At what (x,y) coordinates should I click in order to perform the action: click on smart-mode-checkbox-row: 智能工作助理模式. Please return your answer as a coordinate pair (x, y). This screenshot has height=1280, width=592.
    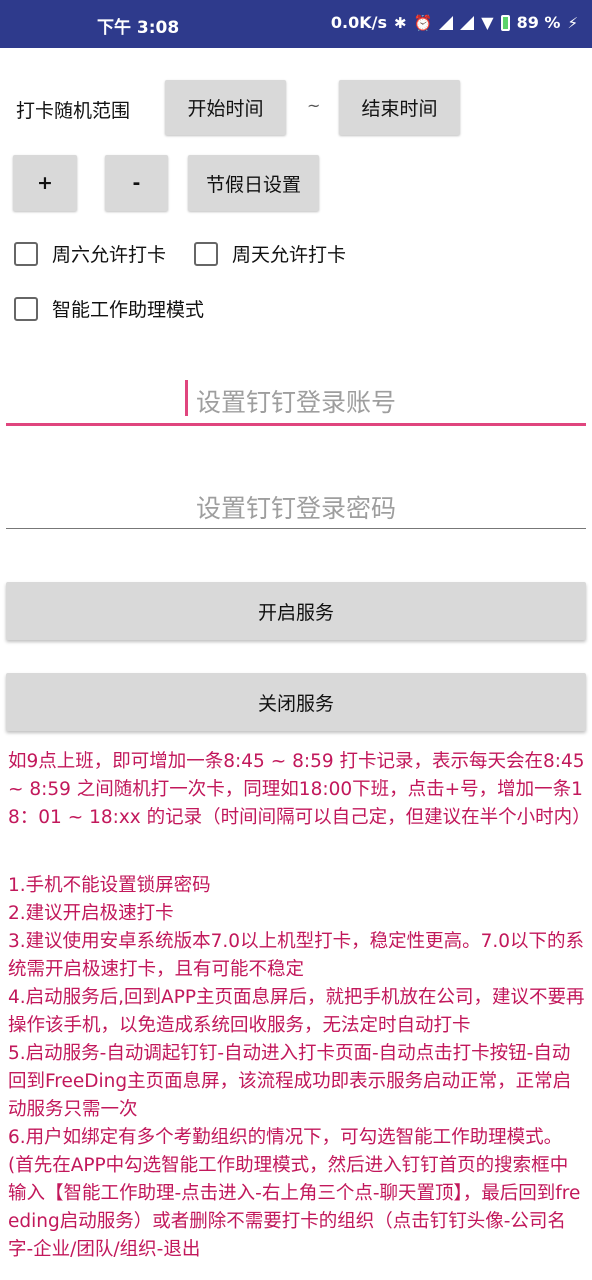
    Looking at the image, I should click on (109, 308).